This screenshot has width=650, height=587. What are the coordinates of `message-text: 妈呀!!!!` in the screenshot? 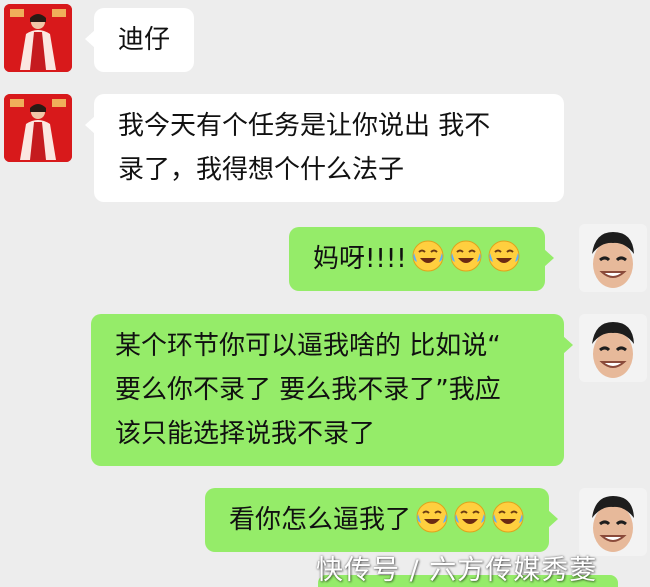 It's located at (360, 259).